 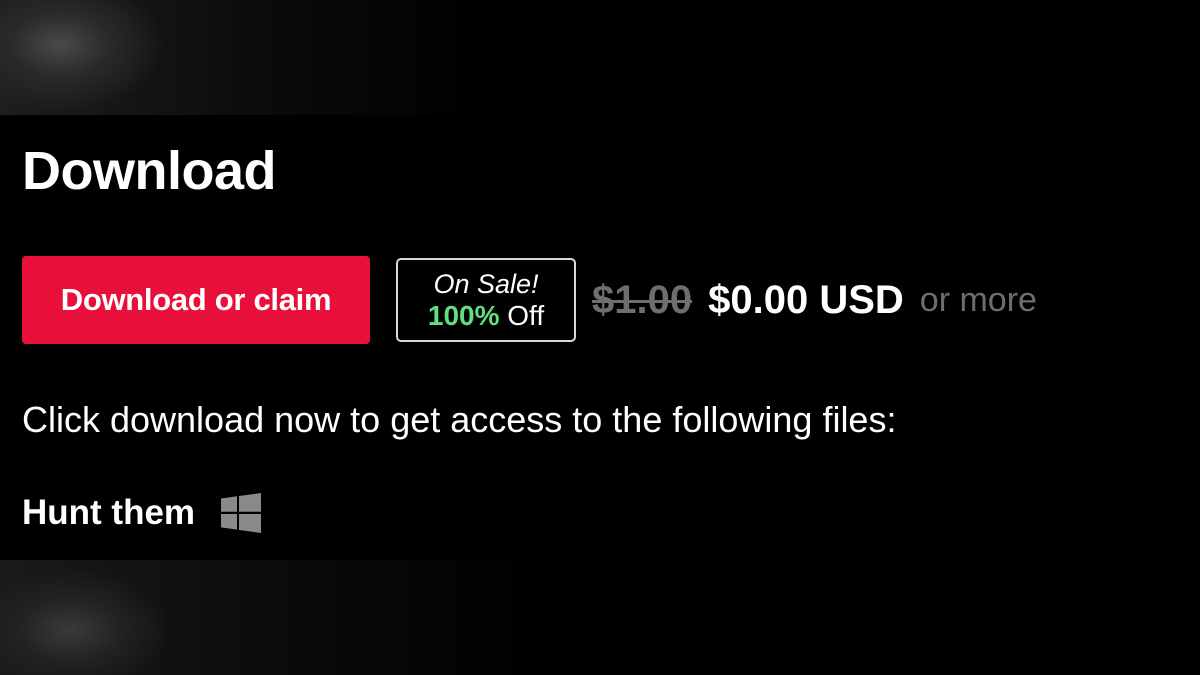 What do you see at coordinates (978, 299) in the screenshot?
I see `or-more-label: or more` at bounding box center [978, 299].